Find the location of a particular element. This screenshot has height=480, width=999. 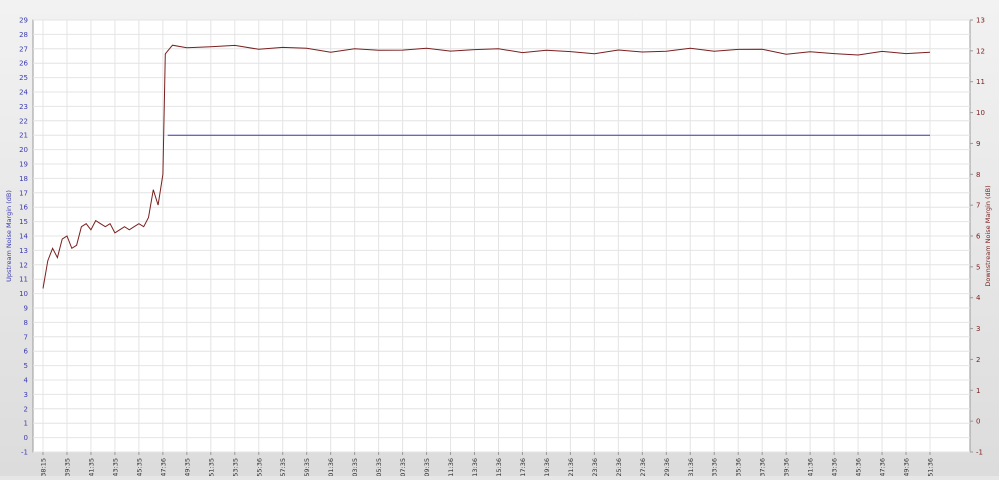

y-tick-label-left: 16 is located at coordinates (23, 208).